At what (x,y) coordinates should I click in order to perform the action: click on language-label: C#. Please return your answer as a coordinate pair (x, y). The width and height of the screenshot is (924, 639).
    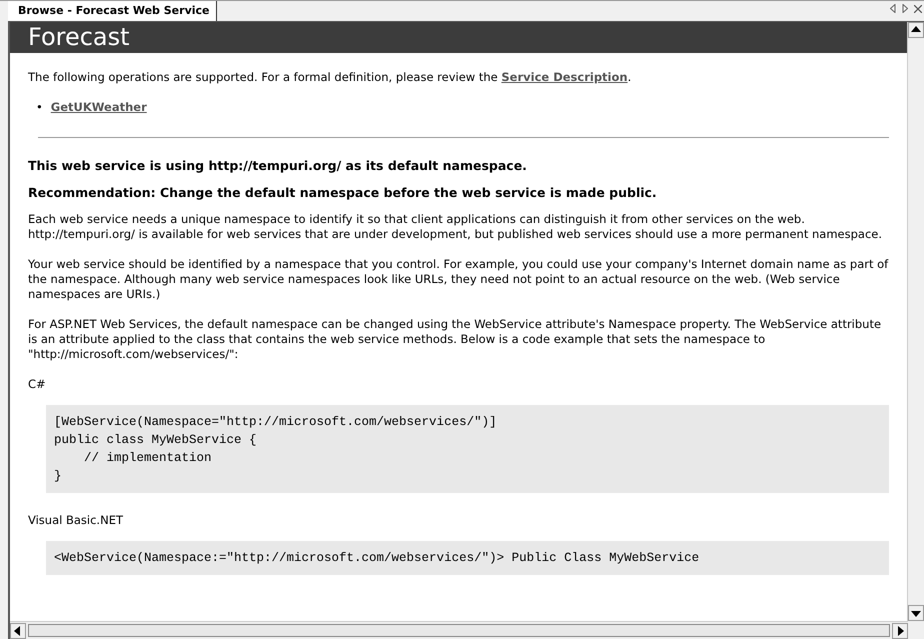
    Looking at the image, I should click on (37, 384).